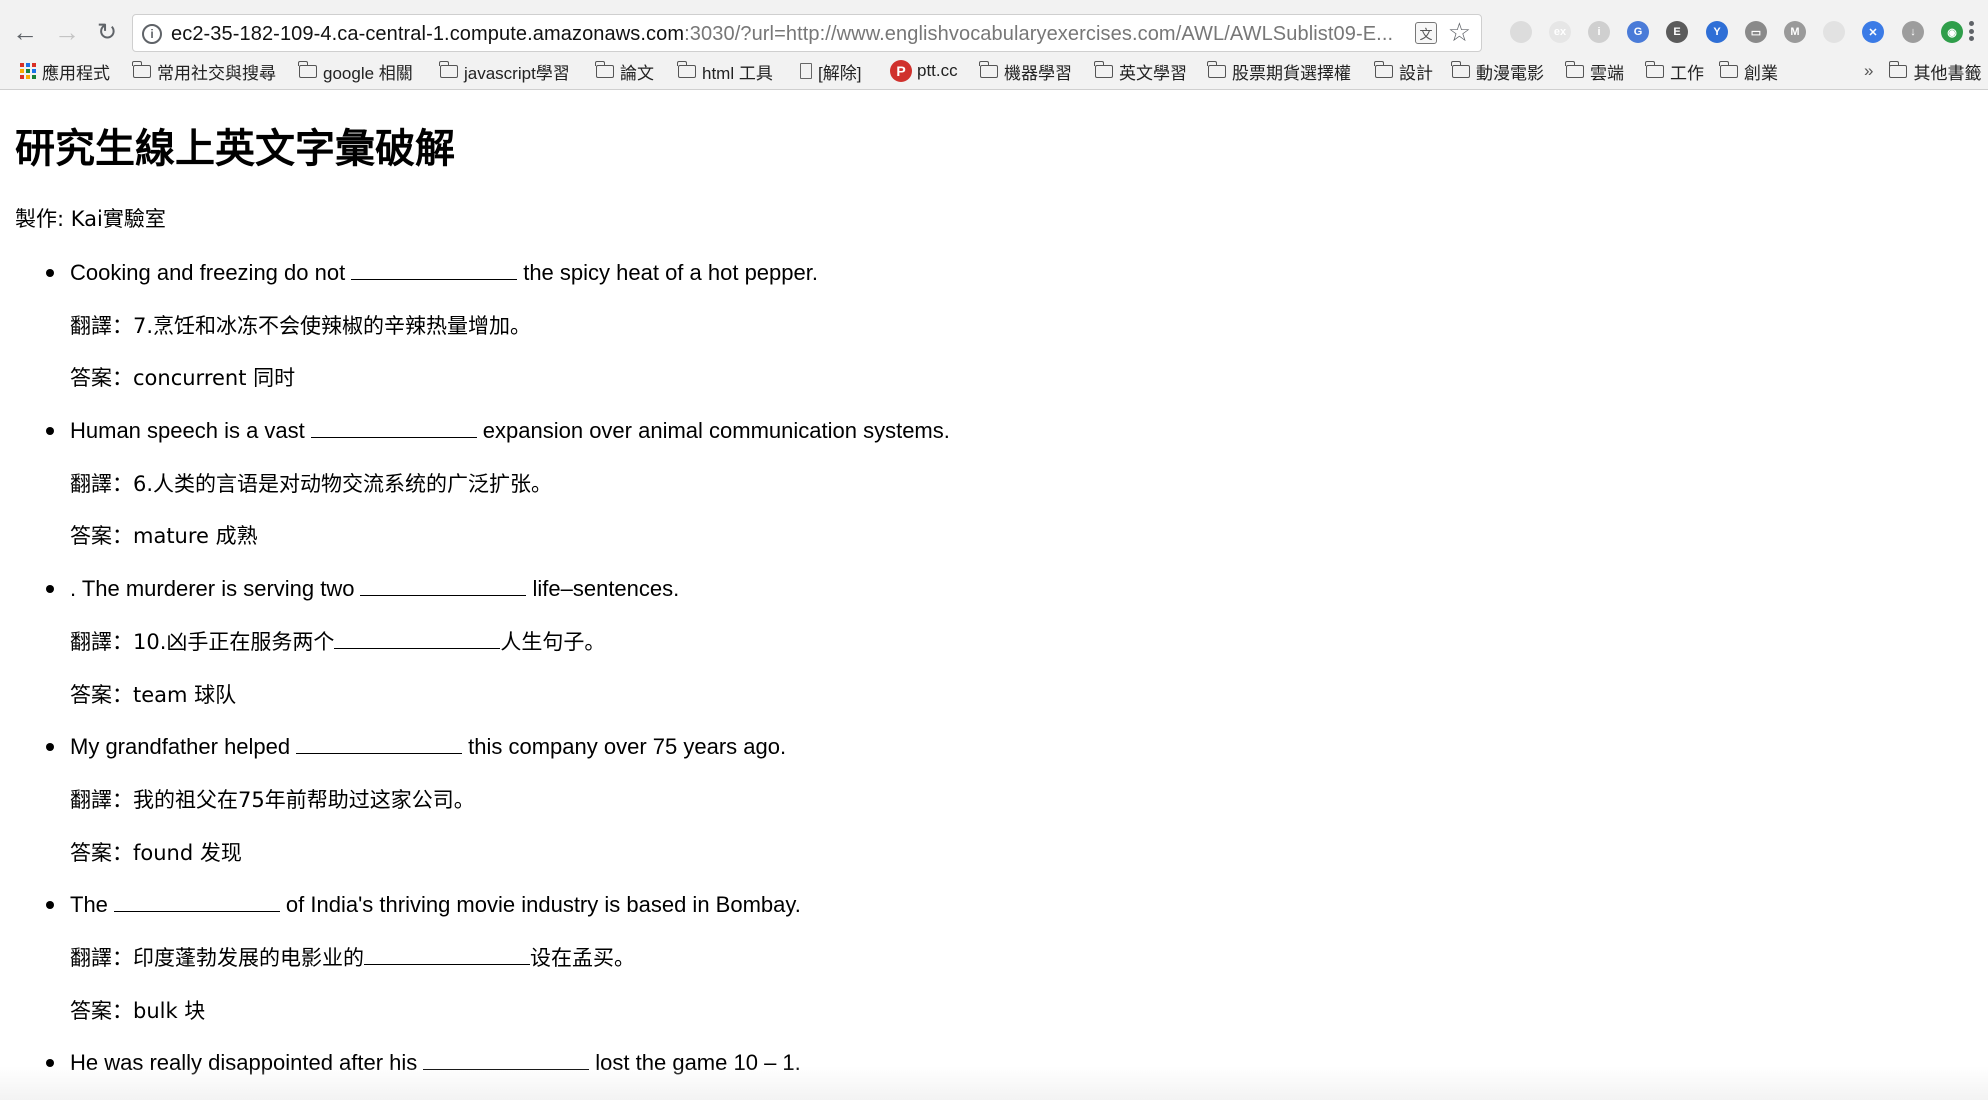 This screenshot has width=1988, height=1100. Describe the element at coordinates (152, 34) in the screenshot. I see `info-icon: i` at that location.